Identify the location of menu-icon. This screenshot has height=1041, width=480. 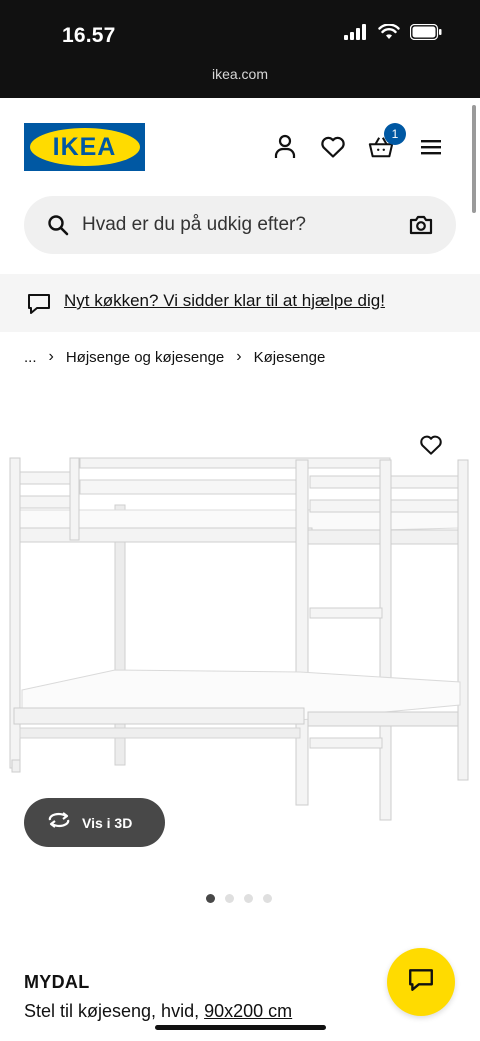
(431, 147).